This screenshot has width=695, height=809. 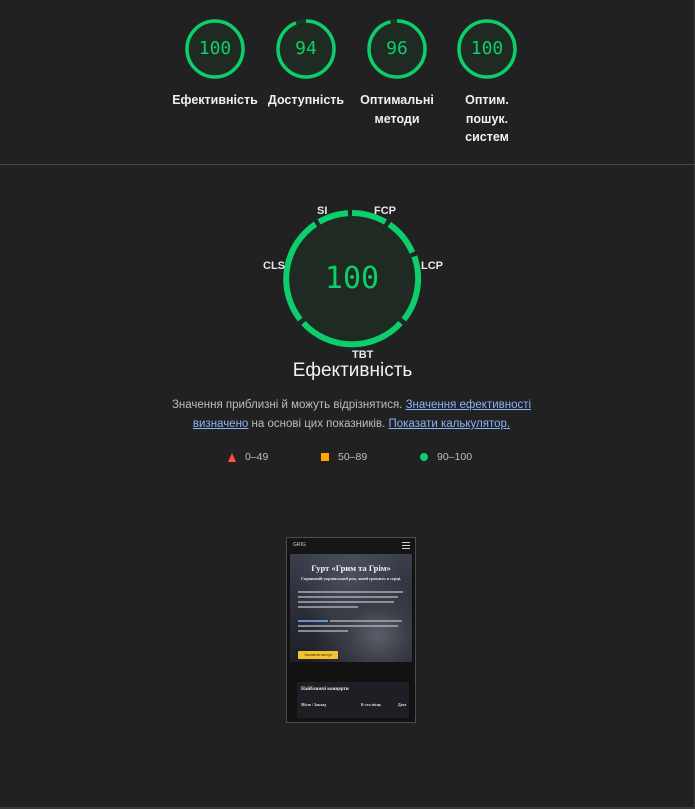 What do you see at coordinates (449, 424) in the screenshot?
I see `calculator-link: Показати калькулятор.` at bounding box center [449, 424].